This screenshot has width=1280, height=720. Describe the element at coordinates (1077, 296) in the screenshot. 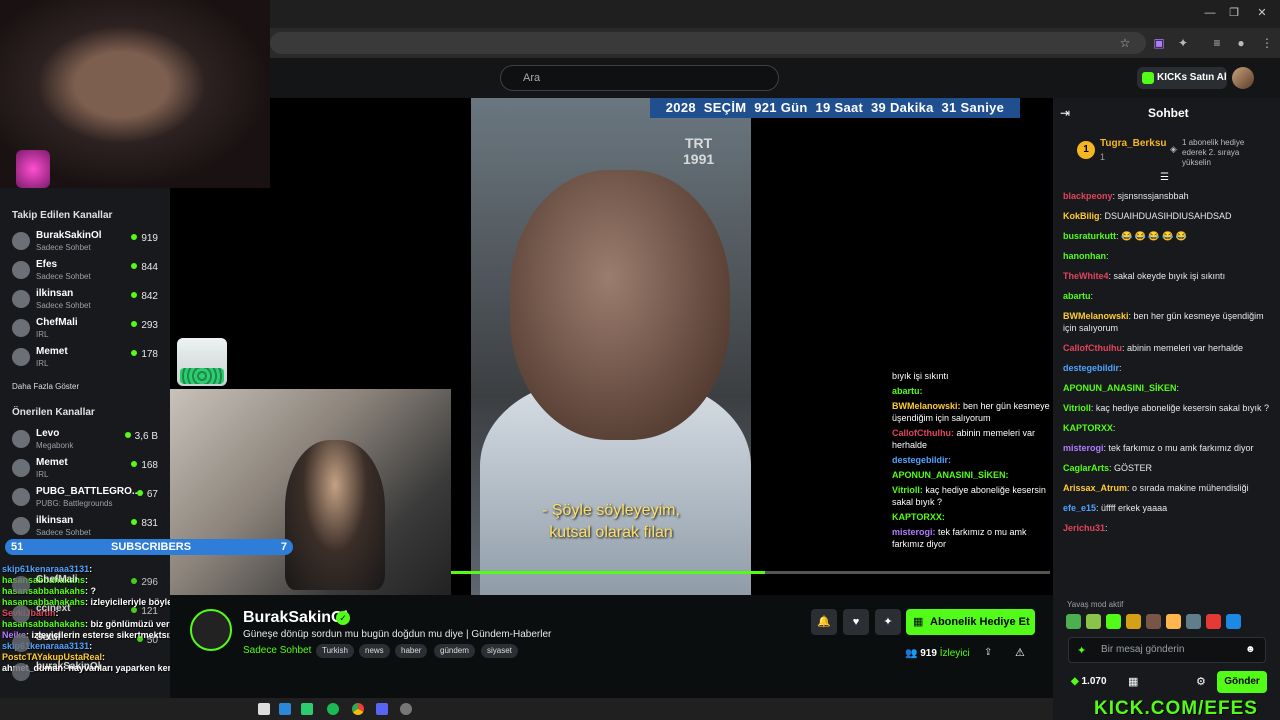

I see `chat-username: abartu` at that location.